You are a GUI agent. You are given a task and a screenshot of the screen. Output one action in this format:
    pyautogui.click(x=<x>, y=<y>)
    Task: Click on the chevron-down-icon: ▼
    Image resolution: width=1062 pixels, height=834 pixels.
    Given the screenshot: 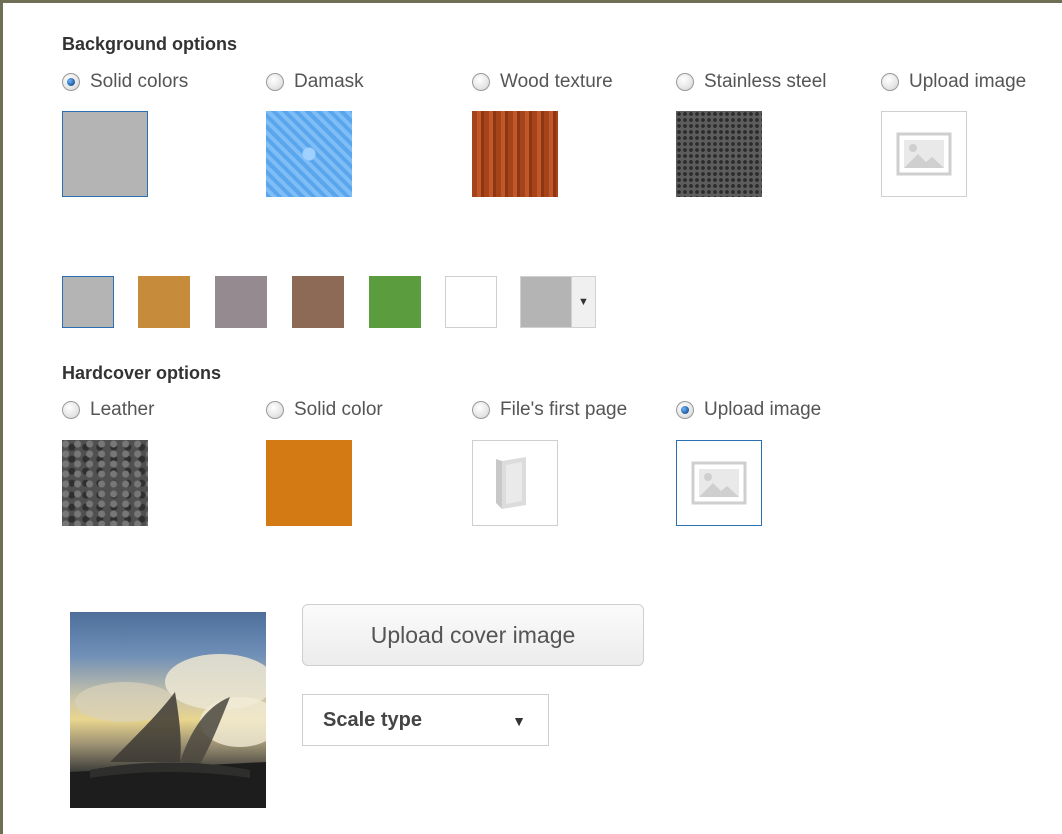 What is the action you would take?
    pyautogui.click(x=519, y=721)
    